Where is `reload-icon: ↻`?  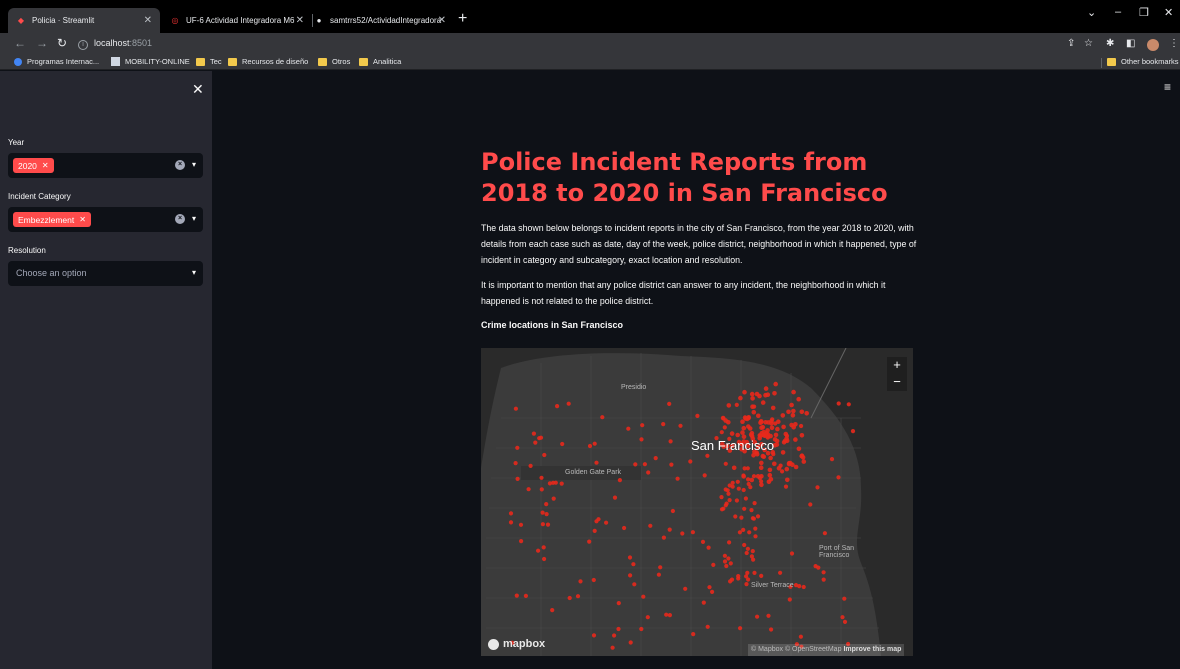
reload-icon: ↻ is located at coordinates (62, 43).